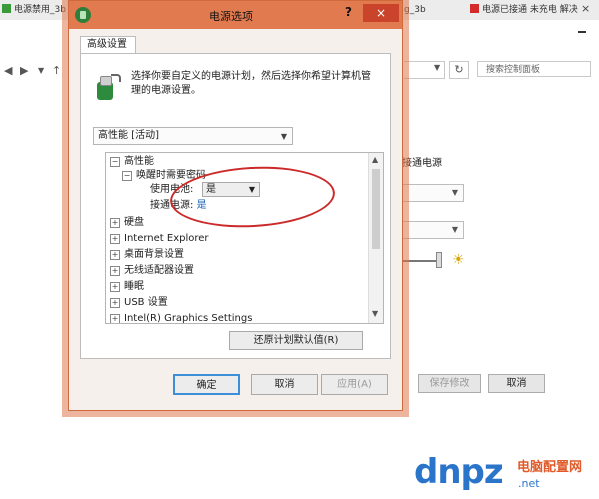 Image resolution: width=599 pixels, height=499 pixels. What do you see at coordinates (420, 261) in the screenshot?
I see `brightness-slider-track` at bounding box center [420, 261].